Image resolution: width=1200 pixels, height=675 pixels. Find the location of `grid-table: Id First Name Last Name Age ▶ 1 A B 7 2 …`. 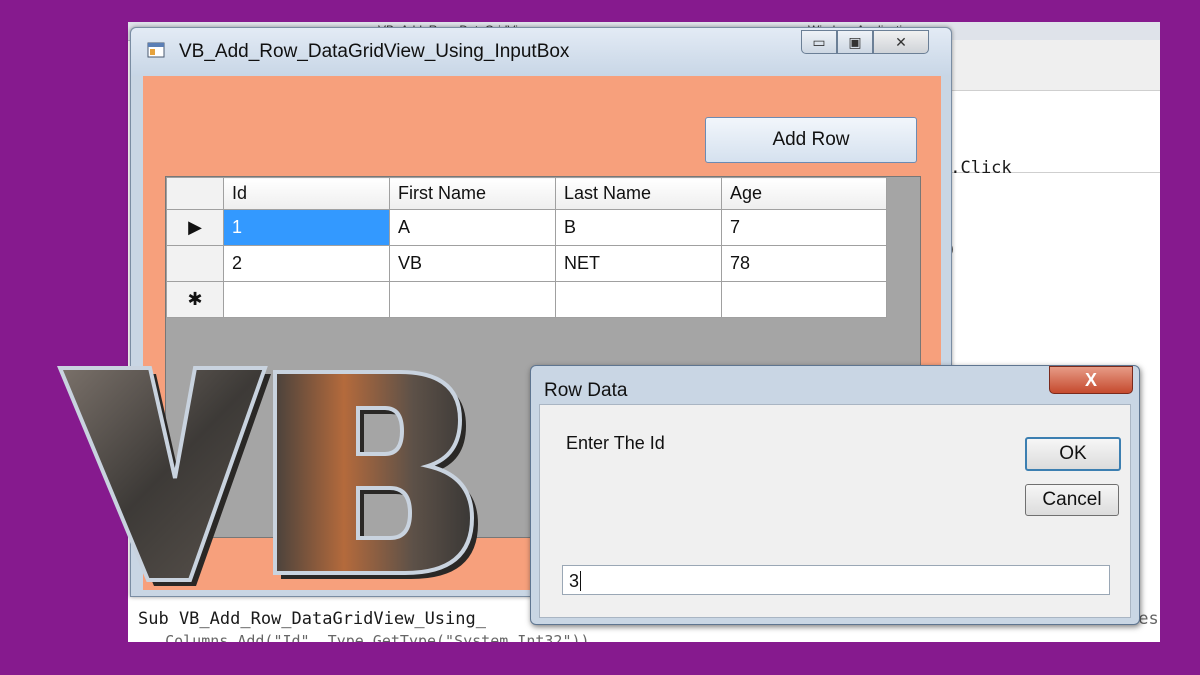

grid-table: Id First Name Last Name Age ▶ 1 A B 7 2 … is located at coordinates (526, 247).